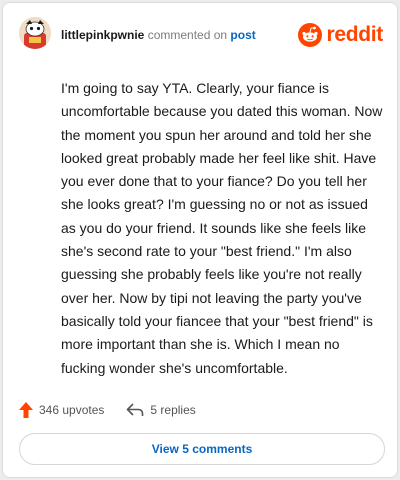  I want to click on reply-count: 5 replies, so click(173, 410).